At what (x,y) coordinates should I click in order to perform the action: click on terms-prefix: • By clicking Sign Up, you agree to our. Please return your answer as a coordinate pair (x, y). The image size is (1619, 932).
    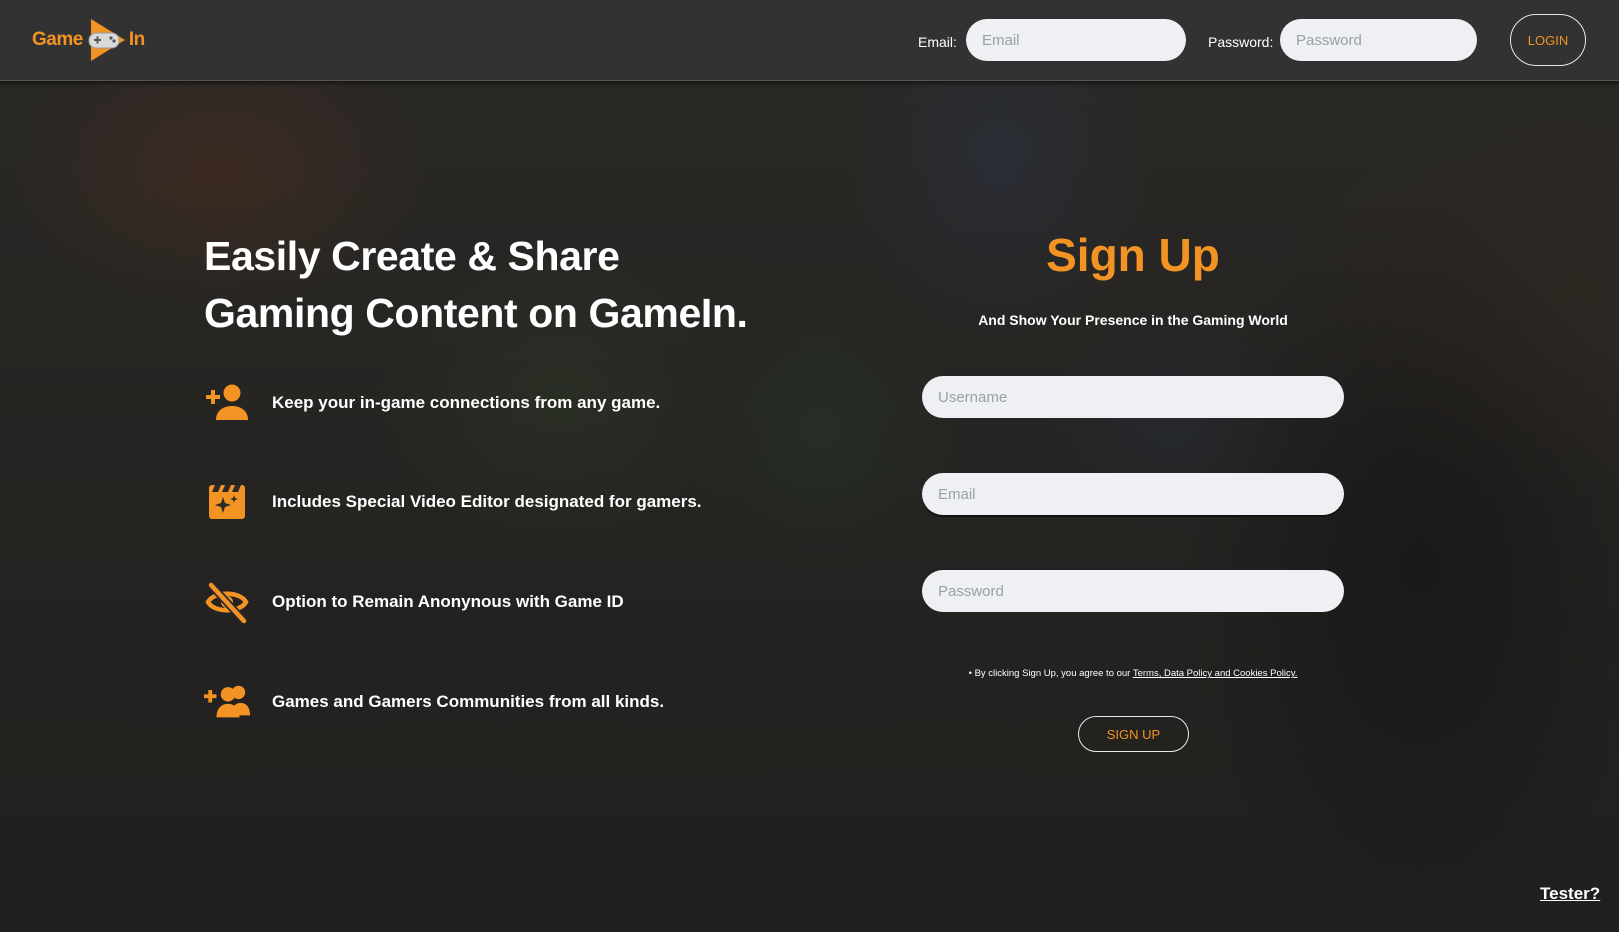
    Looking at the image, I should click on (1050, 673).